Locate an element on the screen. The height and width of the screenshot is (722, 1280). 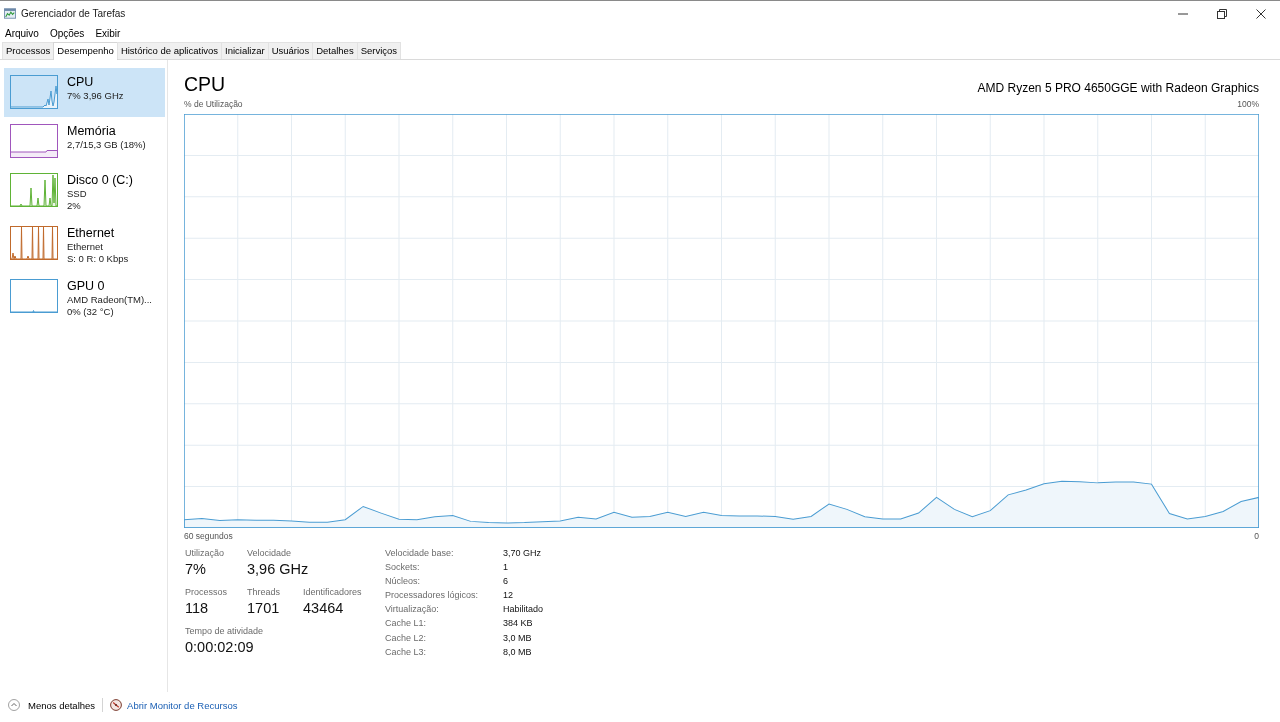
tab: Desempenho is located at coordinates (85, 51).